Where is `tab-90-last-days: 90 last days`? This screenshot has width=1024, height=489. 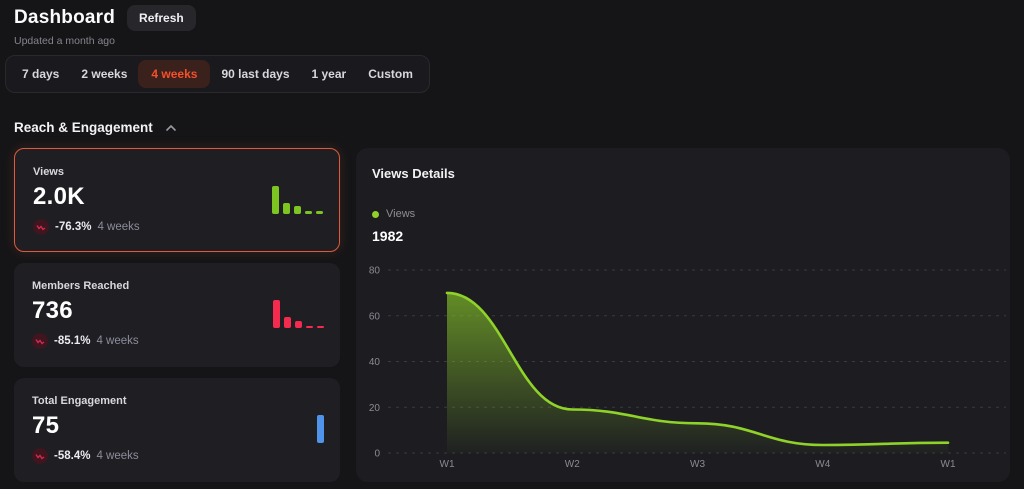 tab-90-last-days: 90 last days is located at coordinates (255, 74).